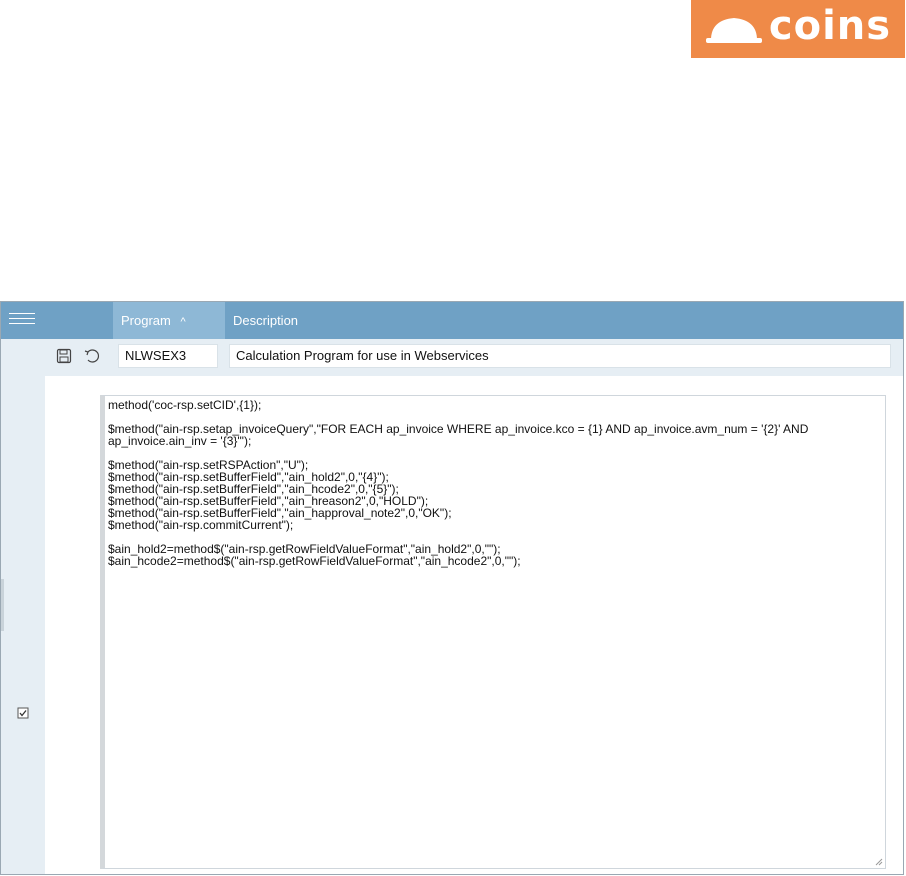 The height and width of the screenshot is (876, 906). What do you see at coordinates (2, 605) in the screenshot?
I see `scrollbar-thumb` at bounding box center [2, 605].